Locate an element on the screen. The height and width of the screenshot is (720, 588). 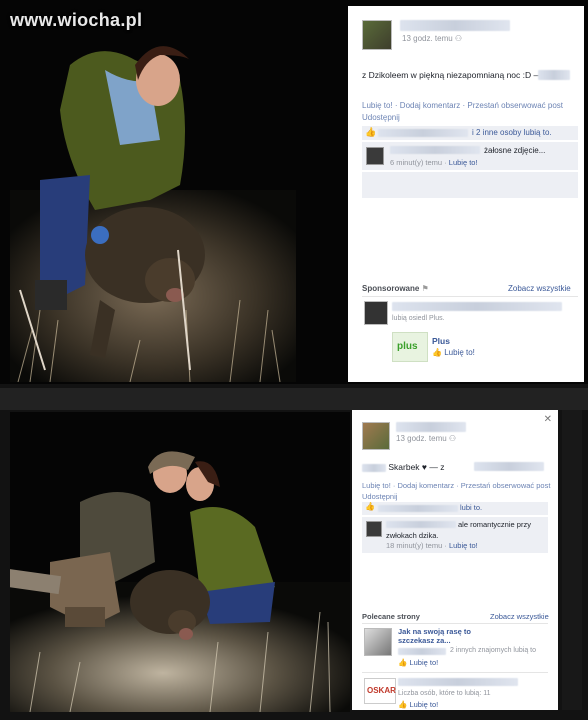
sponsored-icon: ⚑ is located at coordinates (425, 288).